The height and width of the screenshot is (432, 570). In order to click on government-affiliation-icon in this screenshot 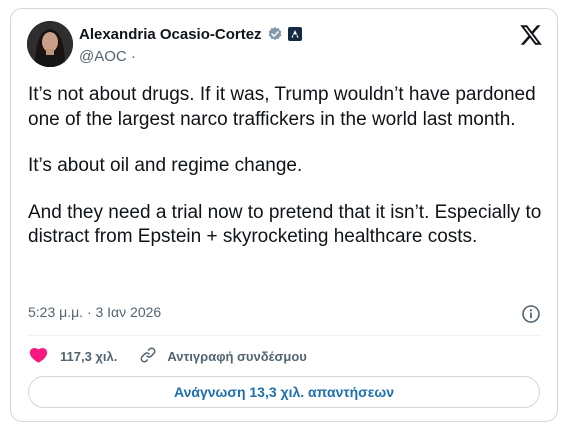, I will do `click(294, 34)`.